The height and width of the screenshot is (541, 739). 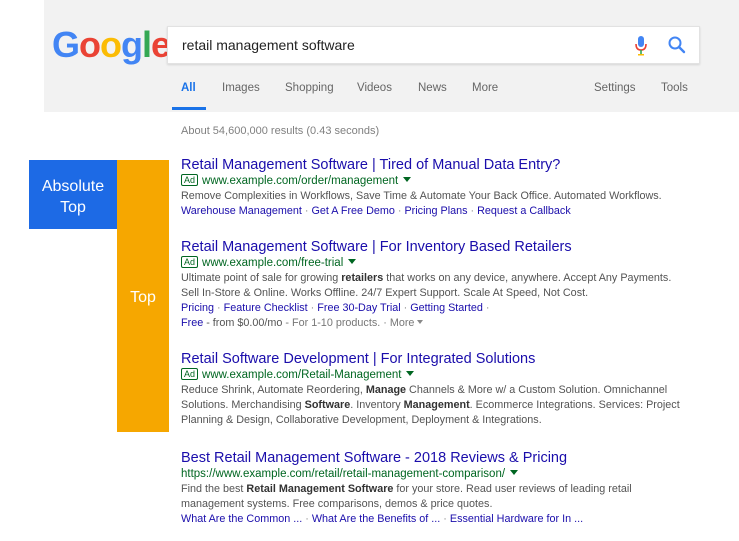 What do you see at coordinates (358, 308) in the screenshot?
I see `sitelink: Free 30-Day Trial` at bounding box center [358, 308].